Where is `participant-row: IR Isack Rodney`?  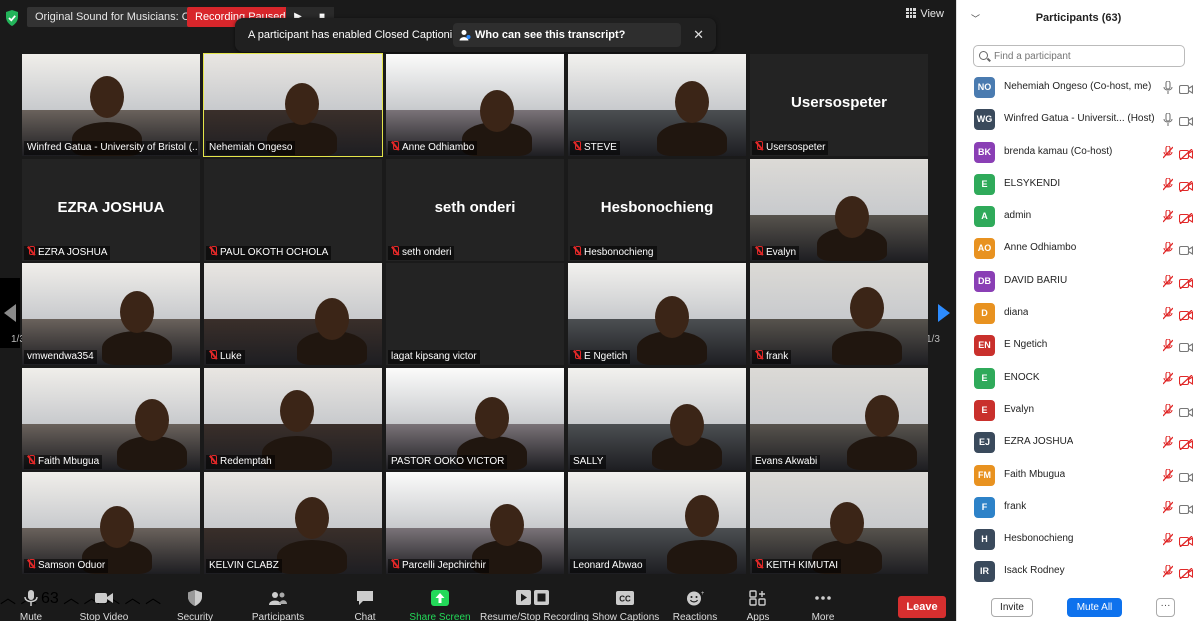
participant-row: IR Isack Rodney is located at coordinates (1078, 572).